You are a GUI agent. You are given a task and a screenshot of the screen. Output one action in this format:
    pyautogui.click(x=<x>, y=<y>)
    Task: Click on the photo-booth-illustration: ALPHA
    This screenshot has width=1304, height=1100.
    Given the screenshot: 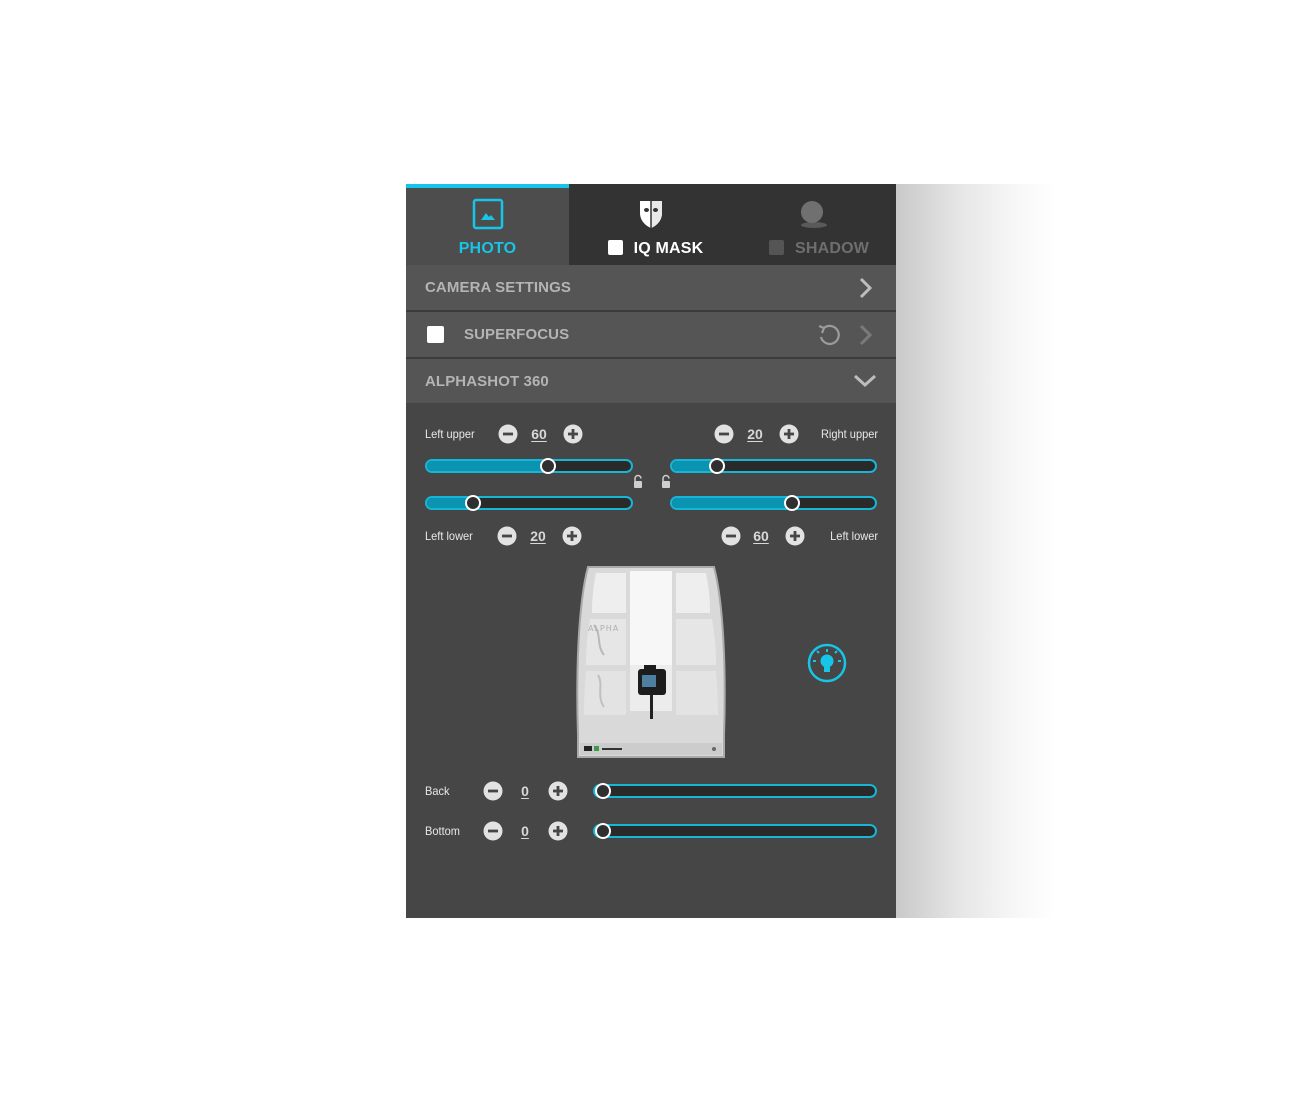 What is the action you would take?
    pyautogui.click(x=651, y=662)
    